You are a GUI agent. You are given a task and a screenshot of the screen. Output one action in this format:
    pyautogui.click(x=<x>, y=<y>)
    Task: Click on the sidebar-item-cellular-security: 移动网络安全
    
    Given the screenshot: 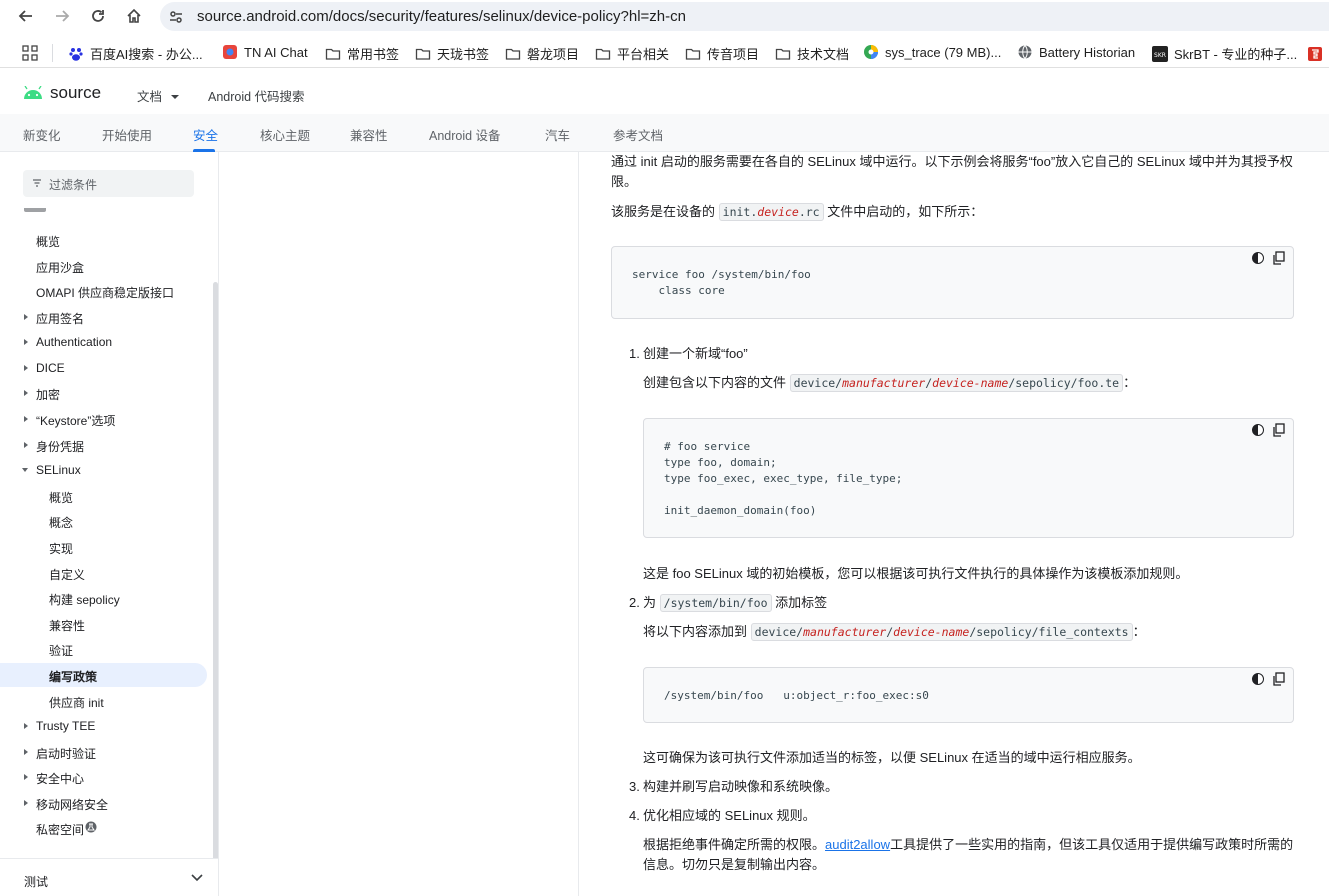 What is the action you would take?
    pyautogui.click(x=103, y=803)
    